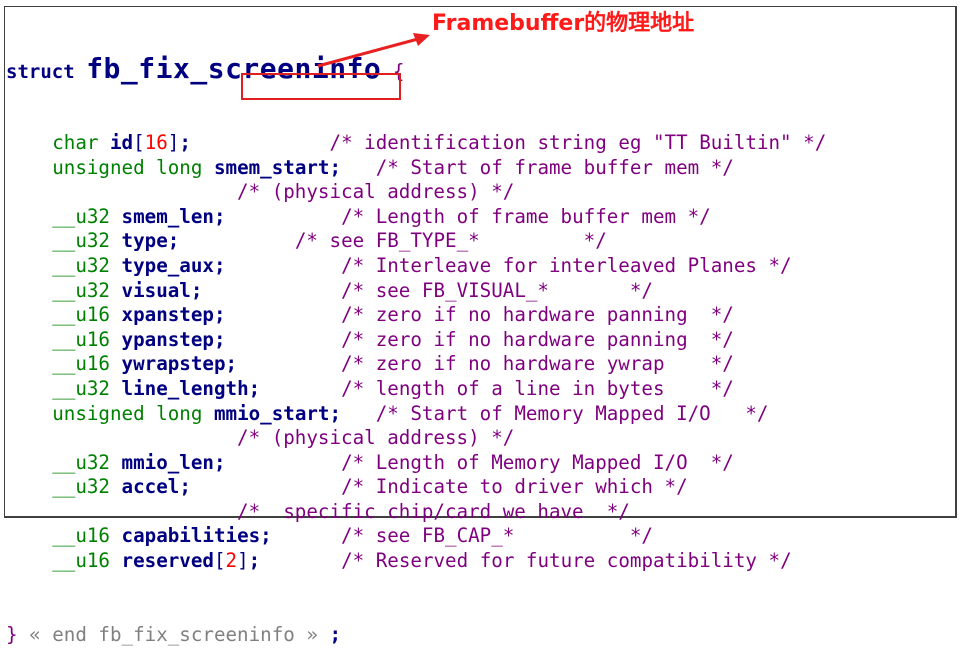  I want to click on bracket-open: [, so click(219, 561).